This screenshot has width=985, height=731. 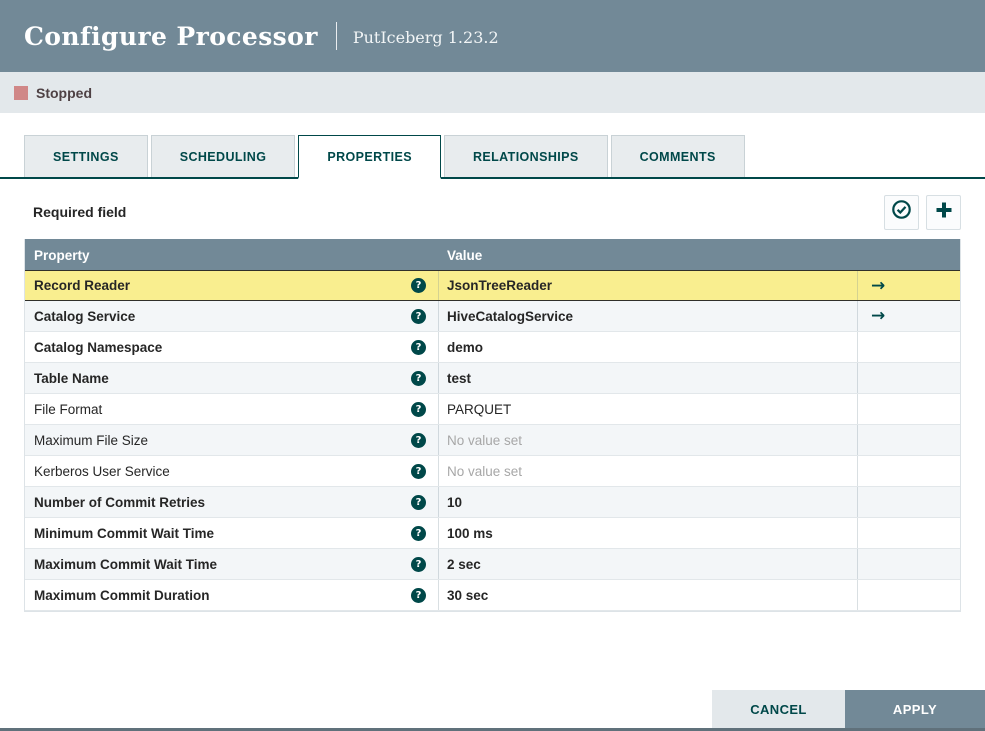 What do you see at coordinates (232, 285) in the screenshot?
I see `property-name-cell: Record Reader?` at bounding box center [232, 285].